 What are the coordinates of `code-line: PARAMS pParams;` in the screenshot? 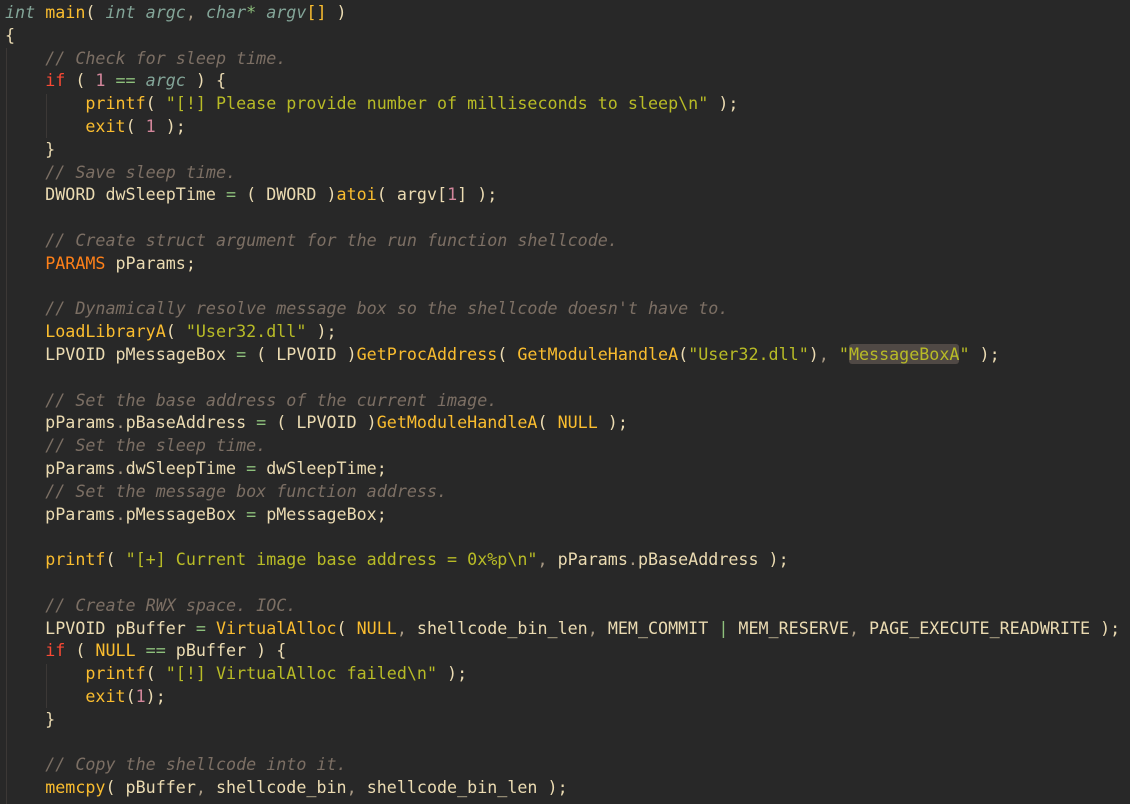 It's located at (562, 263).